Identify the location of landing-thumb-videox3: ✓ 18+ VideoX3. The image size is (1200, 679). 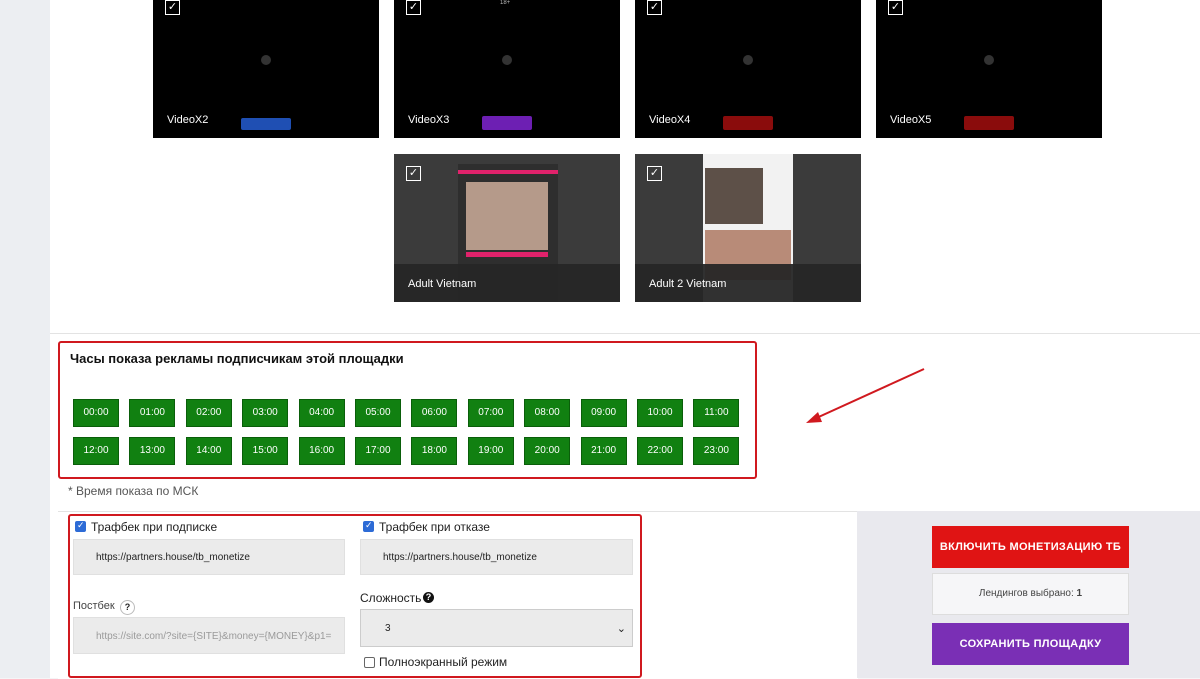
(507, 69).